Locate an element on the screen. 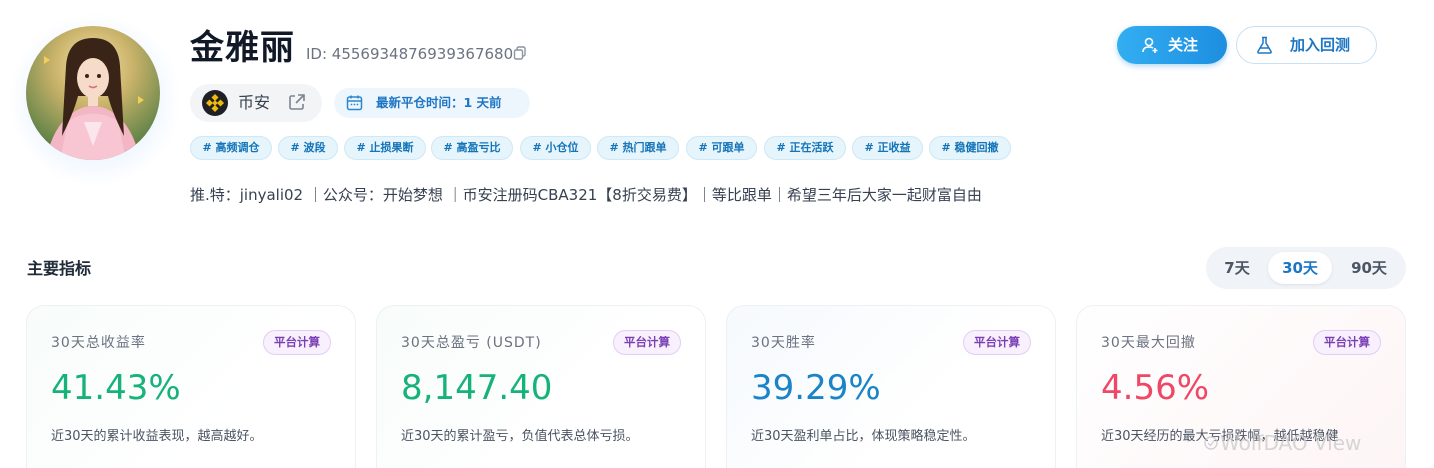 This screenshot has height=468, width=1434. last-close-time: 最新平仓时间：1 天前 is located at coordinates (439, 102).